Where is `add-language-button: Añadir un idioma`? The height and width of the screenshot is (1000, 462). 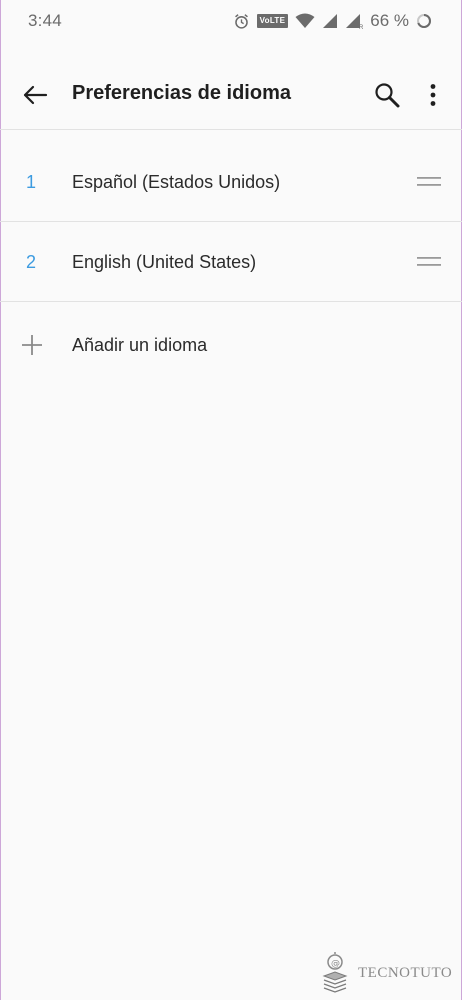 add-language-button: Añadir un idioma is located at coordinates (231, 344).